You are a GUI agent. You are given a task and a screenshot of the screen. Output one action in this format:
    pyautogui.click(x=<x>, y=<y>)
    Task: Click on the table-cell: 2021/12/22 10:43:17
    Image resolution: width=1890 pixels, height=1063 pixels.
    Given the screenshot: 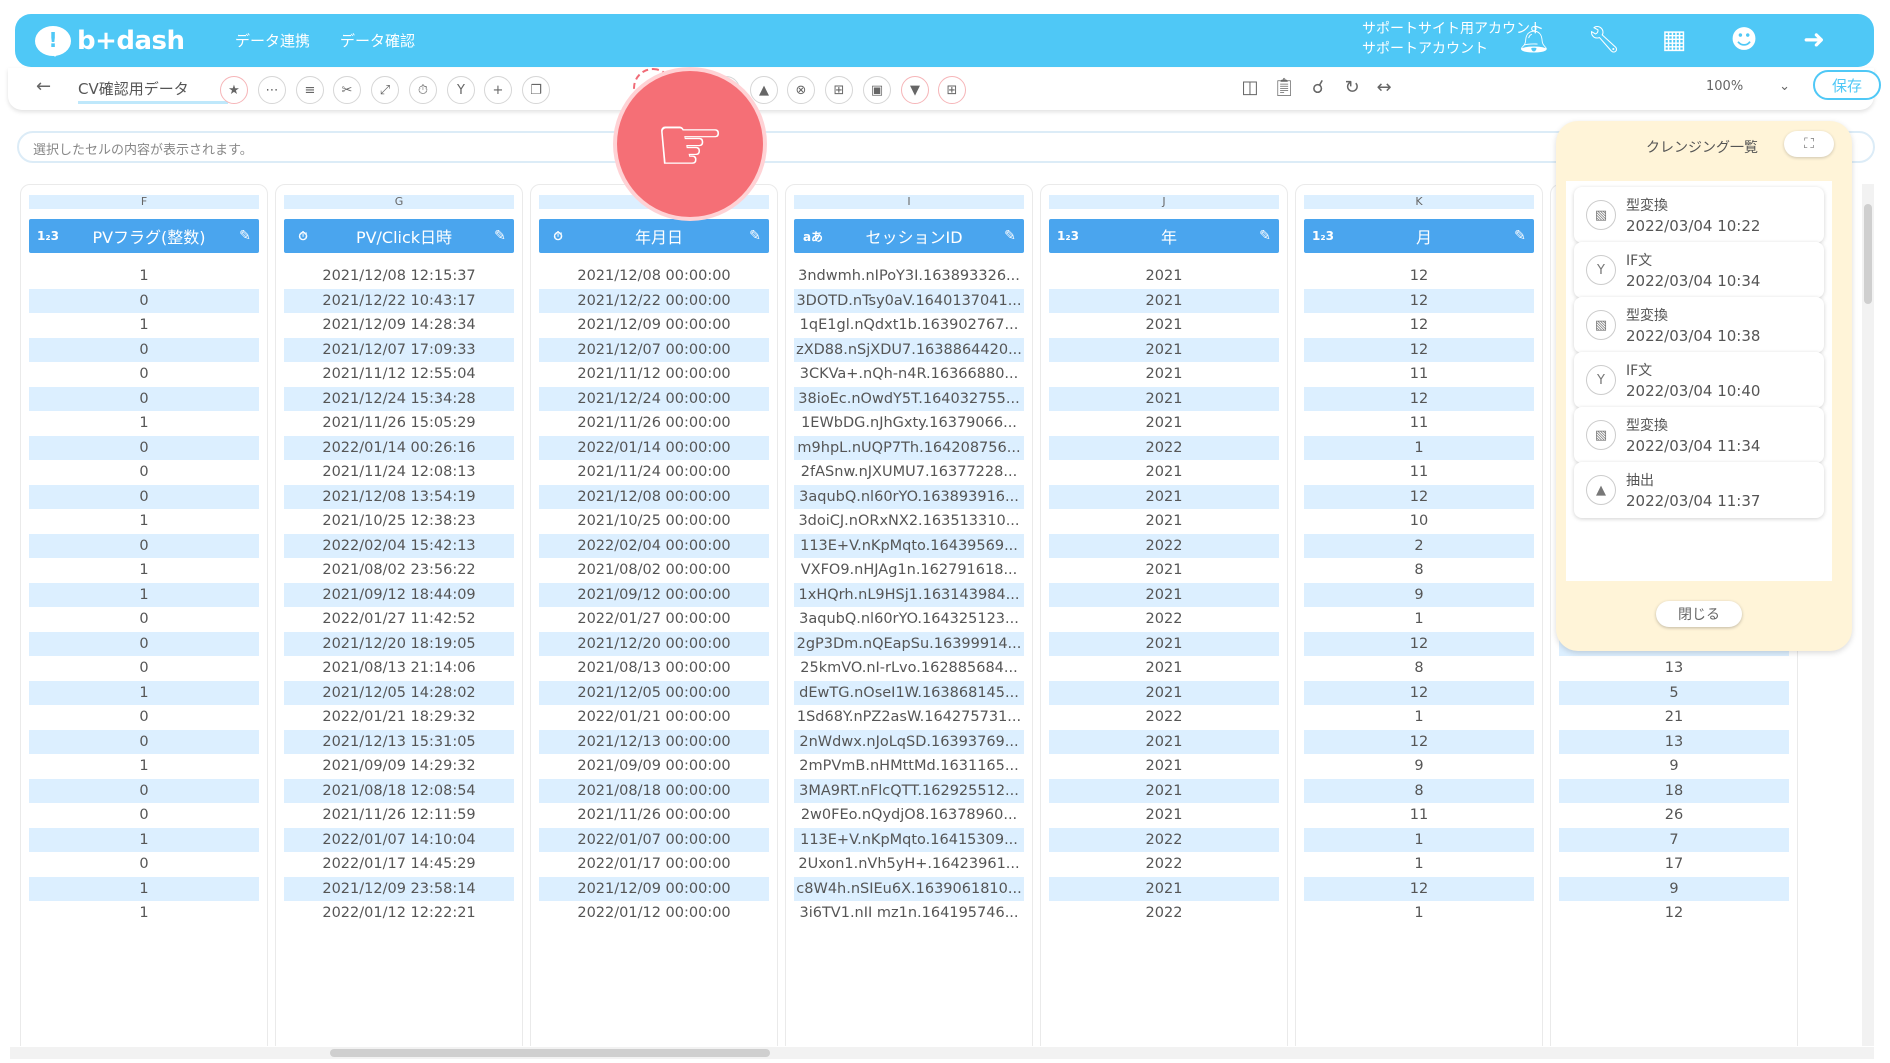 What is the action you would take?
    pyautogui.click(x=399, y=300)
    